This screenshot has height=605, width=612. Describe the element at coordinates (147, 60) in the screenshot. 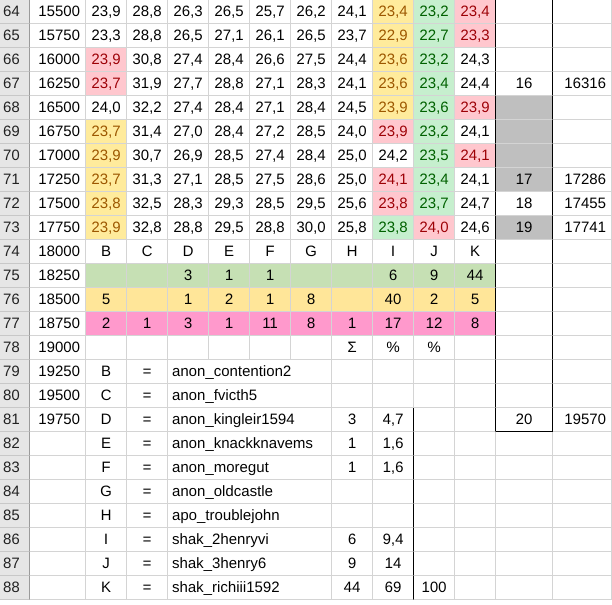

I see `table-cell: 30,8` at that location.